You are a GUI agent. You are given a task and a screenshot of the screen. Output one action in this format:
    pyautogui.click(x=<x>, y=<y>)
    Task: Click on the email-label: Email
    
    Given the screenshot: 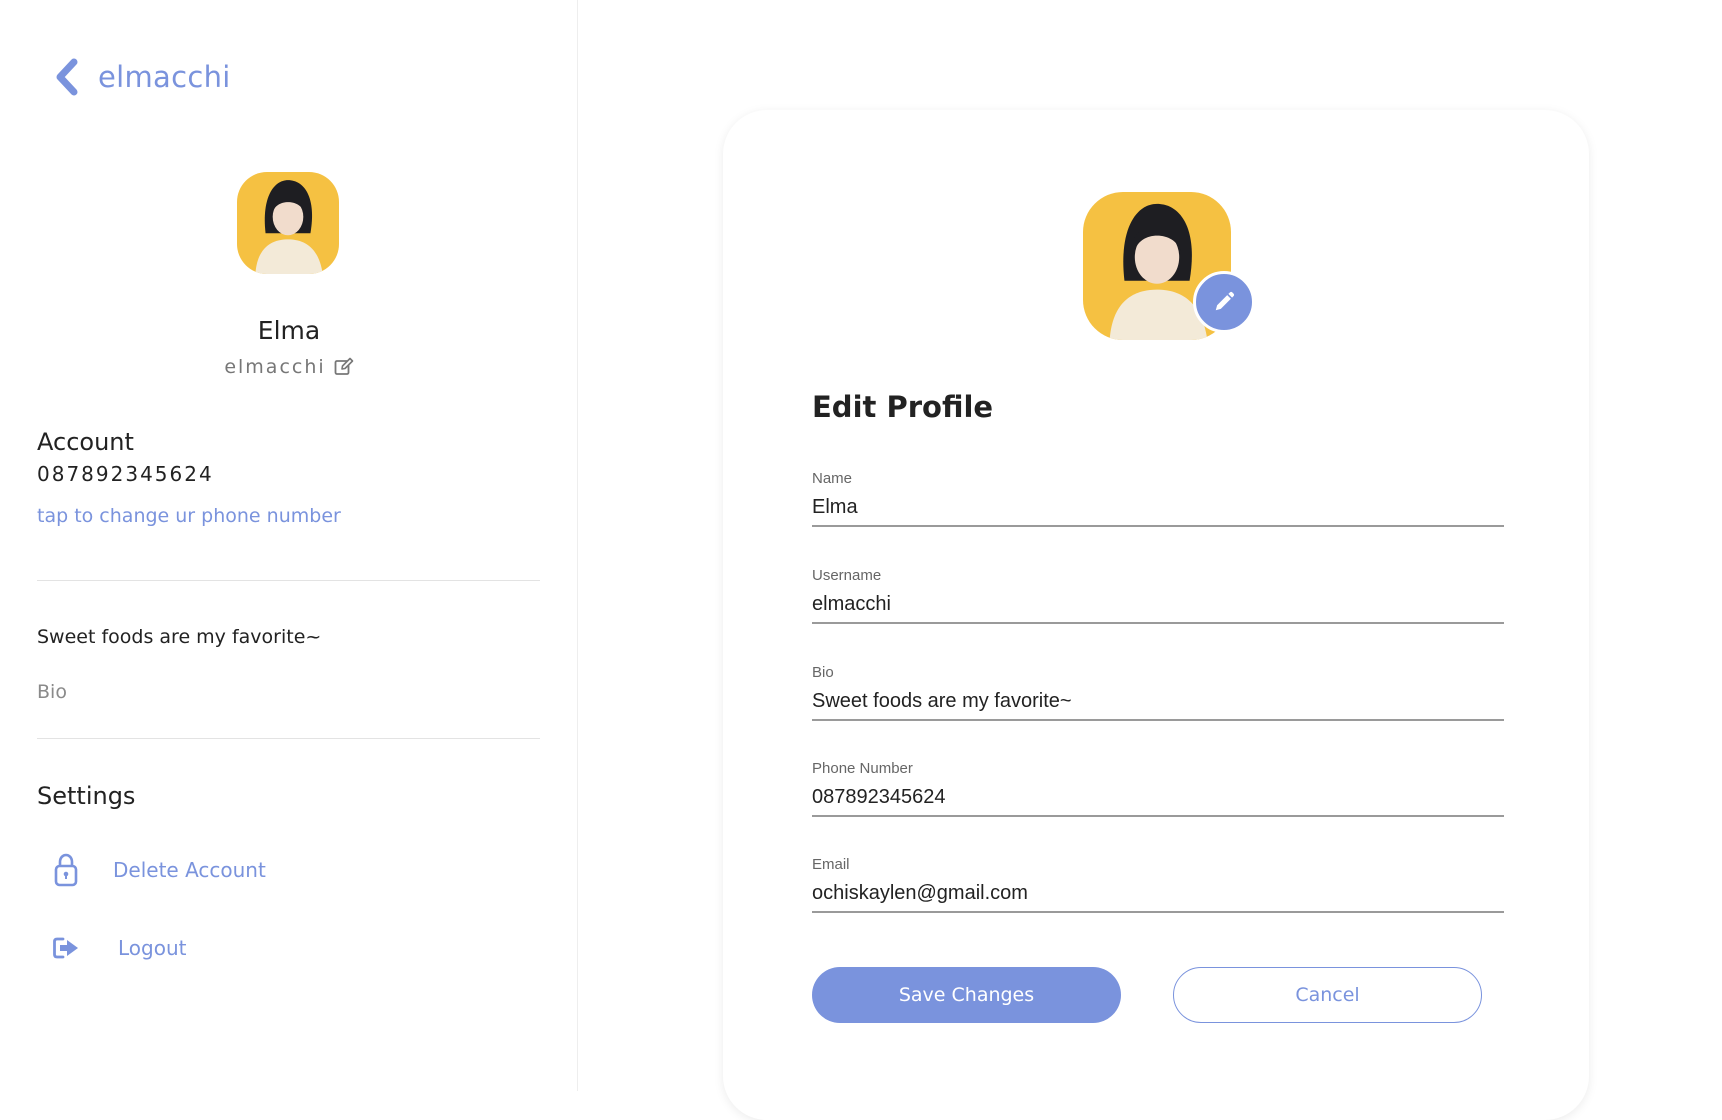 What is the action you would take?
    pyautogui.click(x=831, y=864)
    